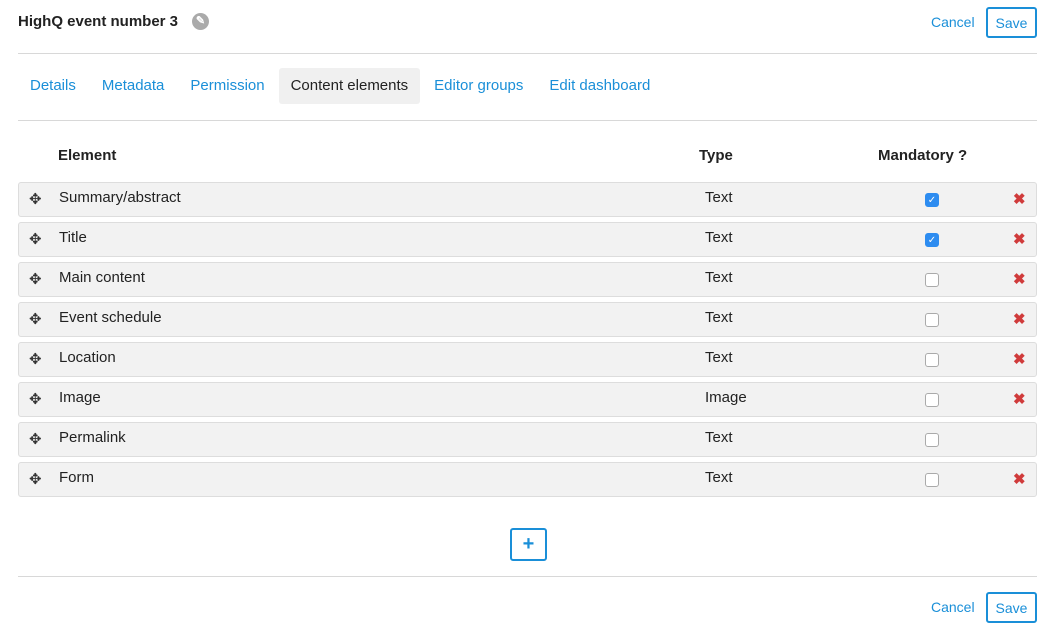 This screenshot has height=629, width=1042. What do you see at coordinates (528, 544) in the screenshot?
I see `add-element-button: +` at bounding box center [528, 544].